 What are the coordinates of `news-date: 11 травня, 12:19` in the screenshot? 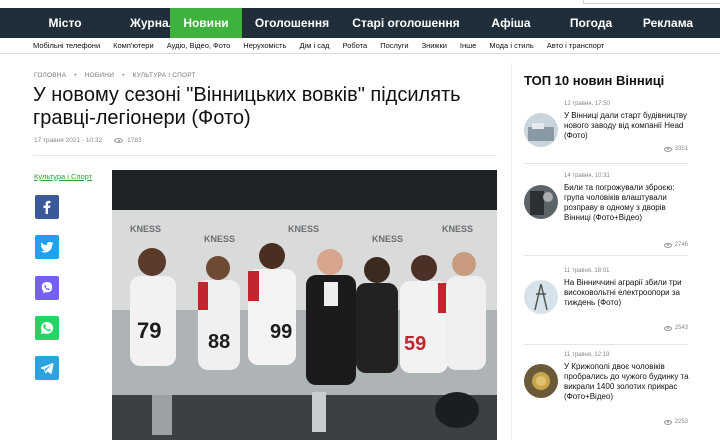 It's located at (587, 355).